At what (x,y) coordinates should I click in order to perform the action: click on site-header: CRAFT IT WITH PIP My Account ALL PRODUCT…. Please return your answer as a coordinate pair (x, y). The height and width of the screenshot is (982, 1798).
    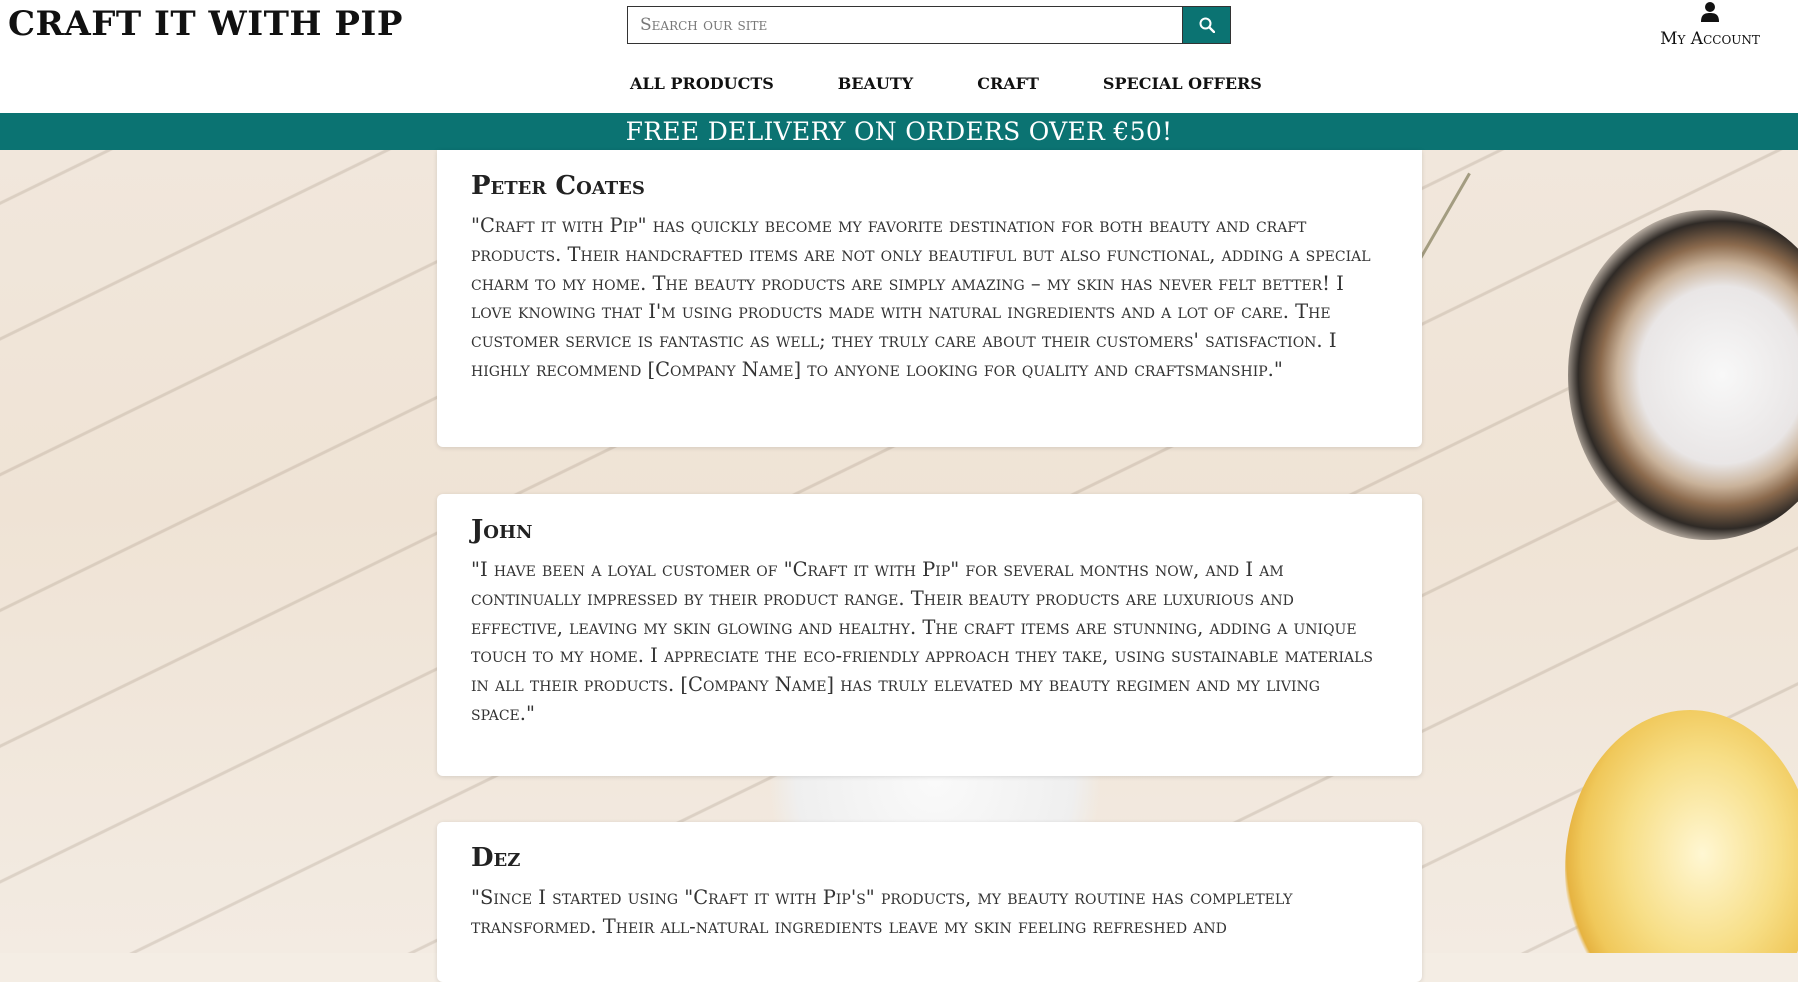
    Looking at the image, I should click on (899, 56).